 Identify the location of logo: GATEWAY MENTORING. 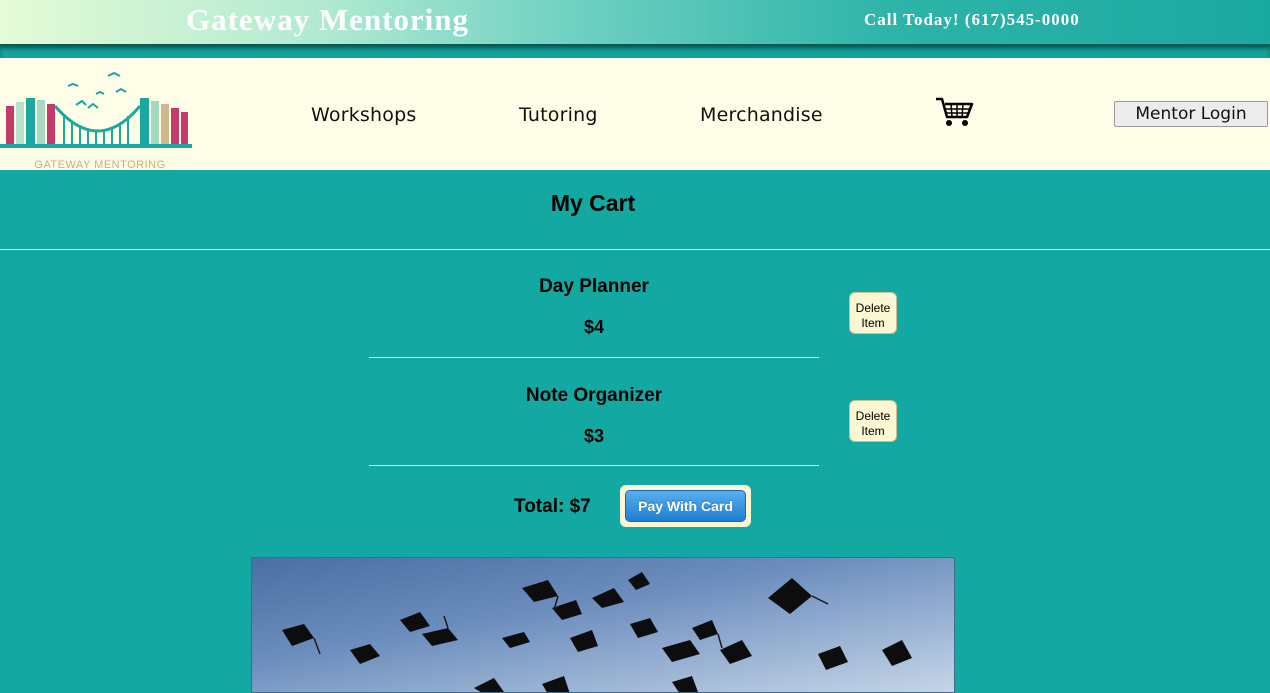
(98, 118).